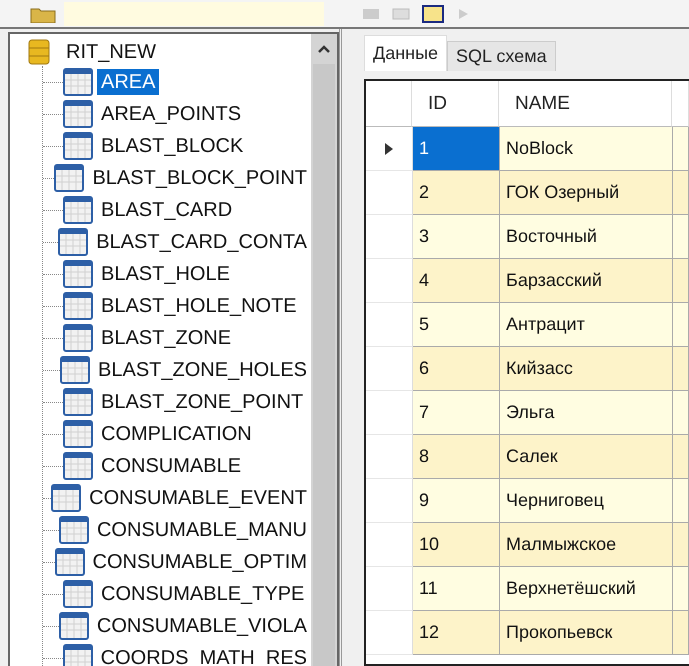 The height and width of the screenshot is (666, 689). Describe the element at coordinates (501, 56) in the screenshot. I see `tab: SQL схема` at that location.